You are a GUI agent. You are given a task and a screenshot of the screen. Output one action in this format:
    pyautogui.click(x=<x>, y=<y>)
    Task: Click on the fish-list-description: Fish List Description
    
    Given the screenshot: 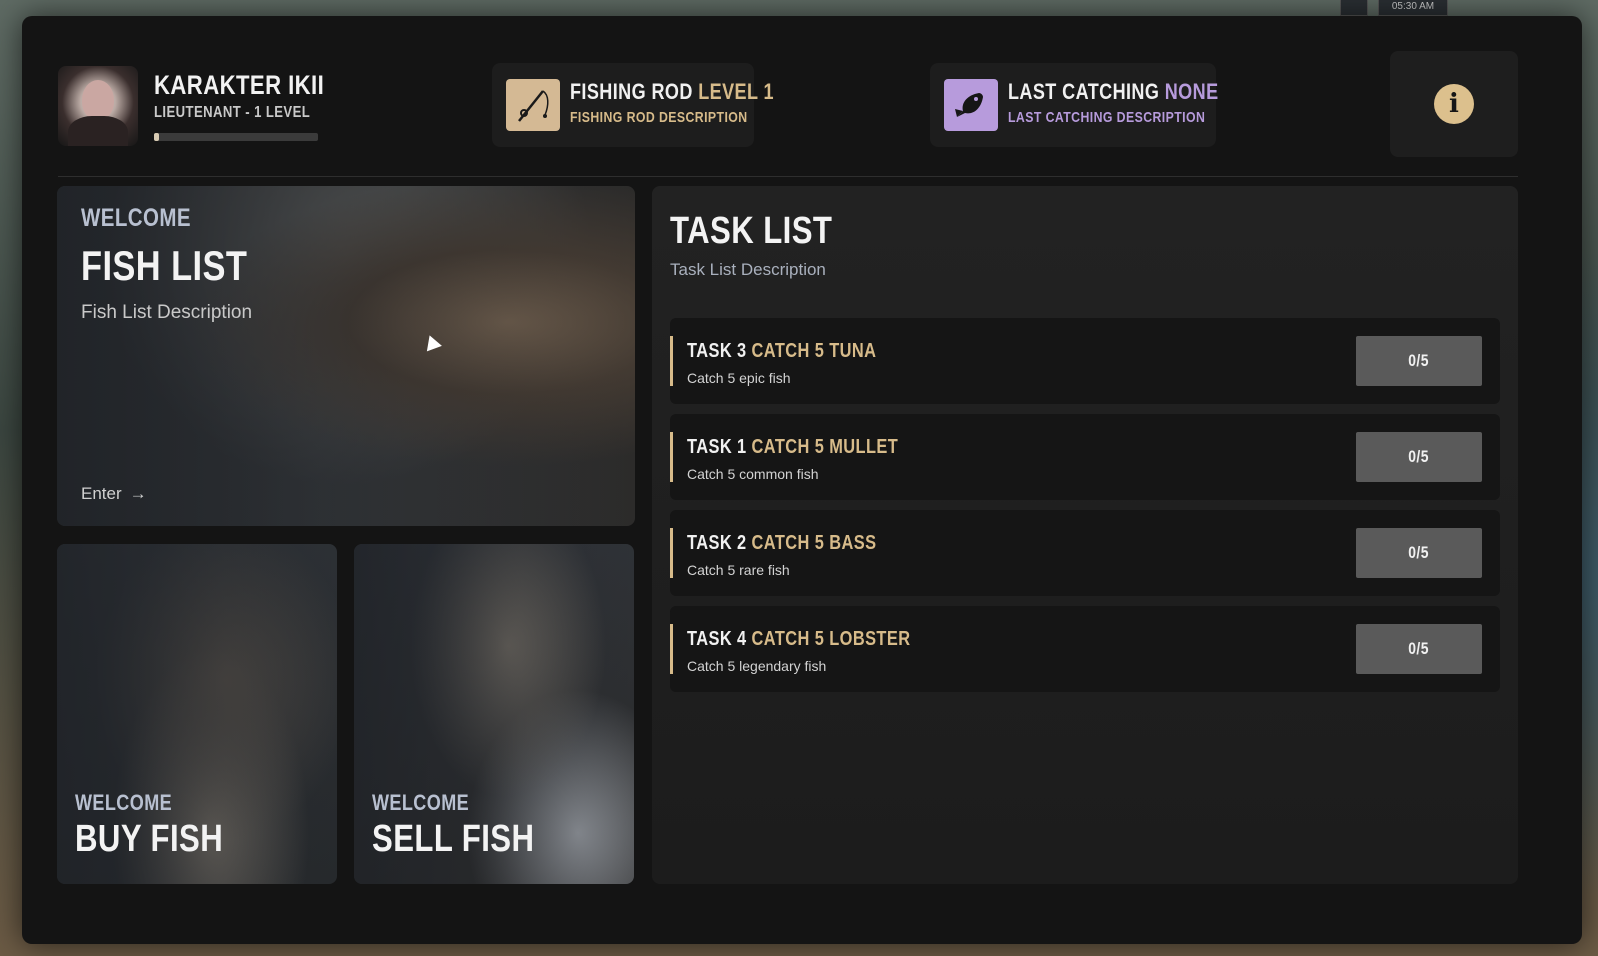 What is the action you would take?
    pyautogui.click(x=167, y=312)
    